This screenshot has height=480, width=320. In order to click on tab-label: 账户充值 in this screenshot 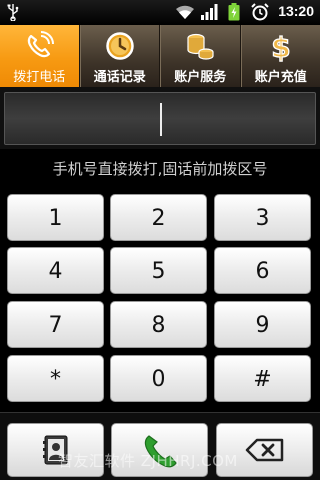, I will do `click(280, 77)`.